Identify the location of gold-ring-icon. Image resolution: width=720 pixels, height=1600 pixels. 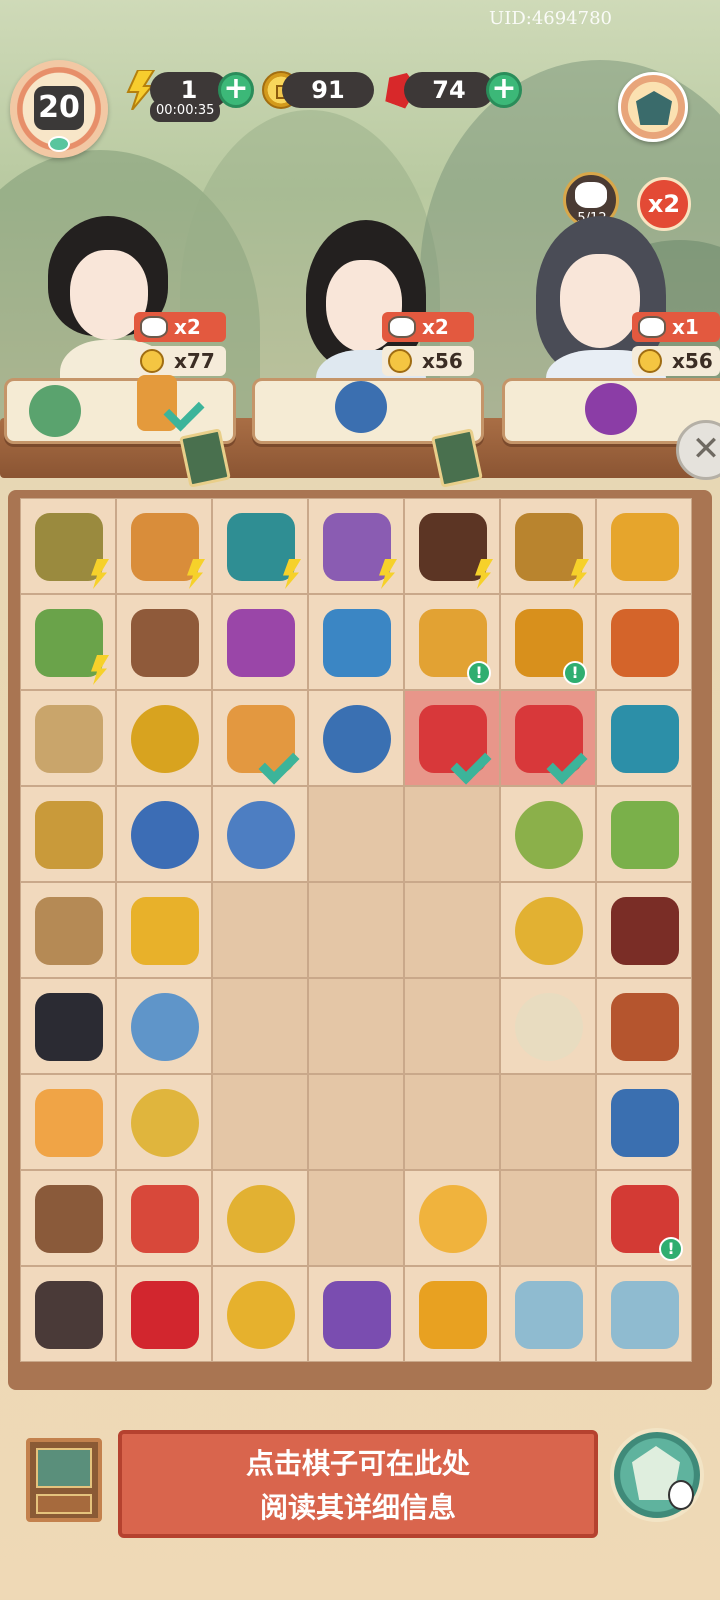
(165, 739).